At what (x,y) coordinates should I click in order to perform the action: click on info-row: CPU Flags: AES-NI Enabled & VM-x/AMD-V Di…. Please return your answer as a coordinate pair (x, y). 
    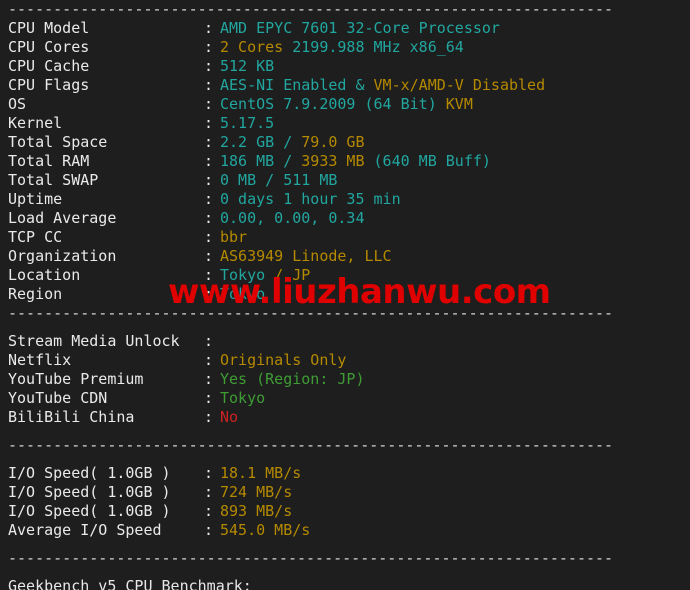
    Looking at the image, I should click on (345, 85).